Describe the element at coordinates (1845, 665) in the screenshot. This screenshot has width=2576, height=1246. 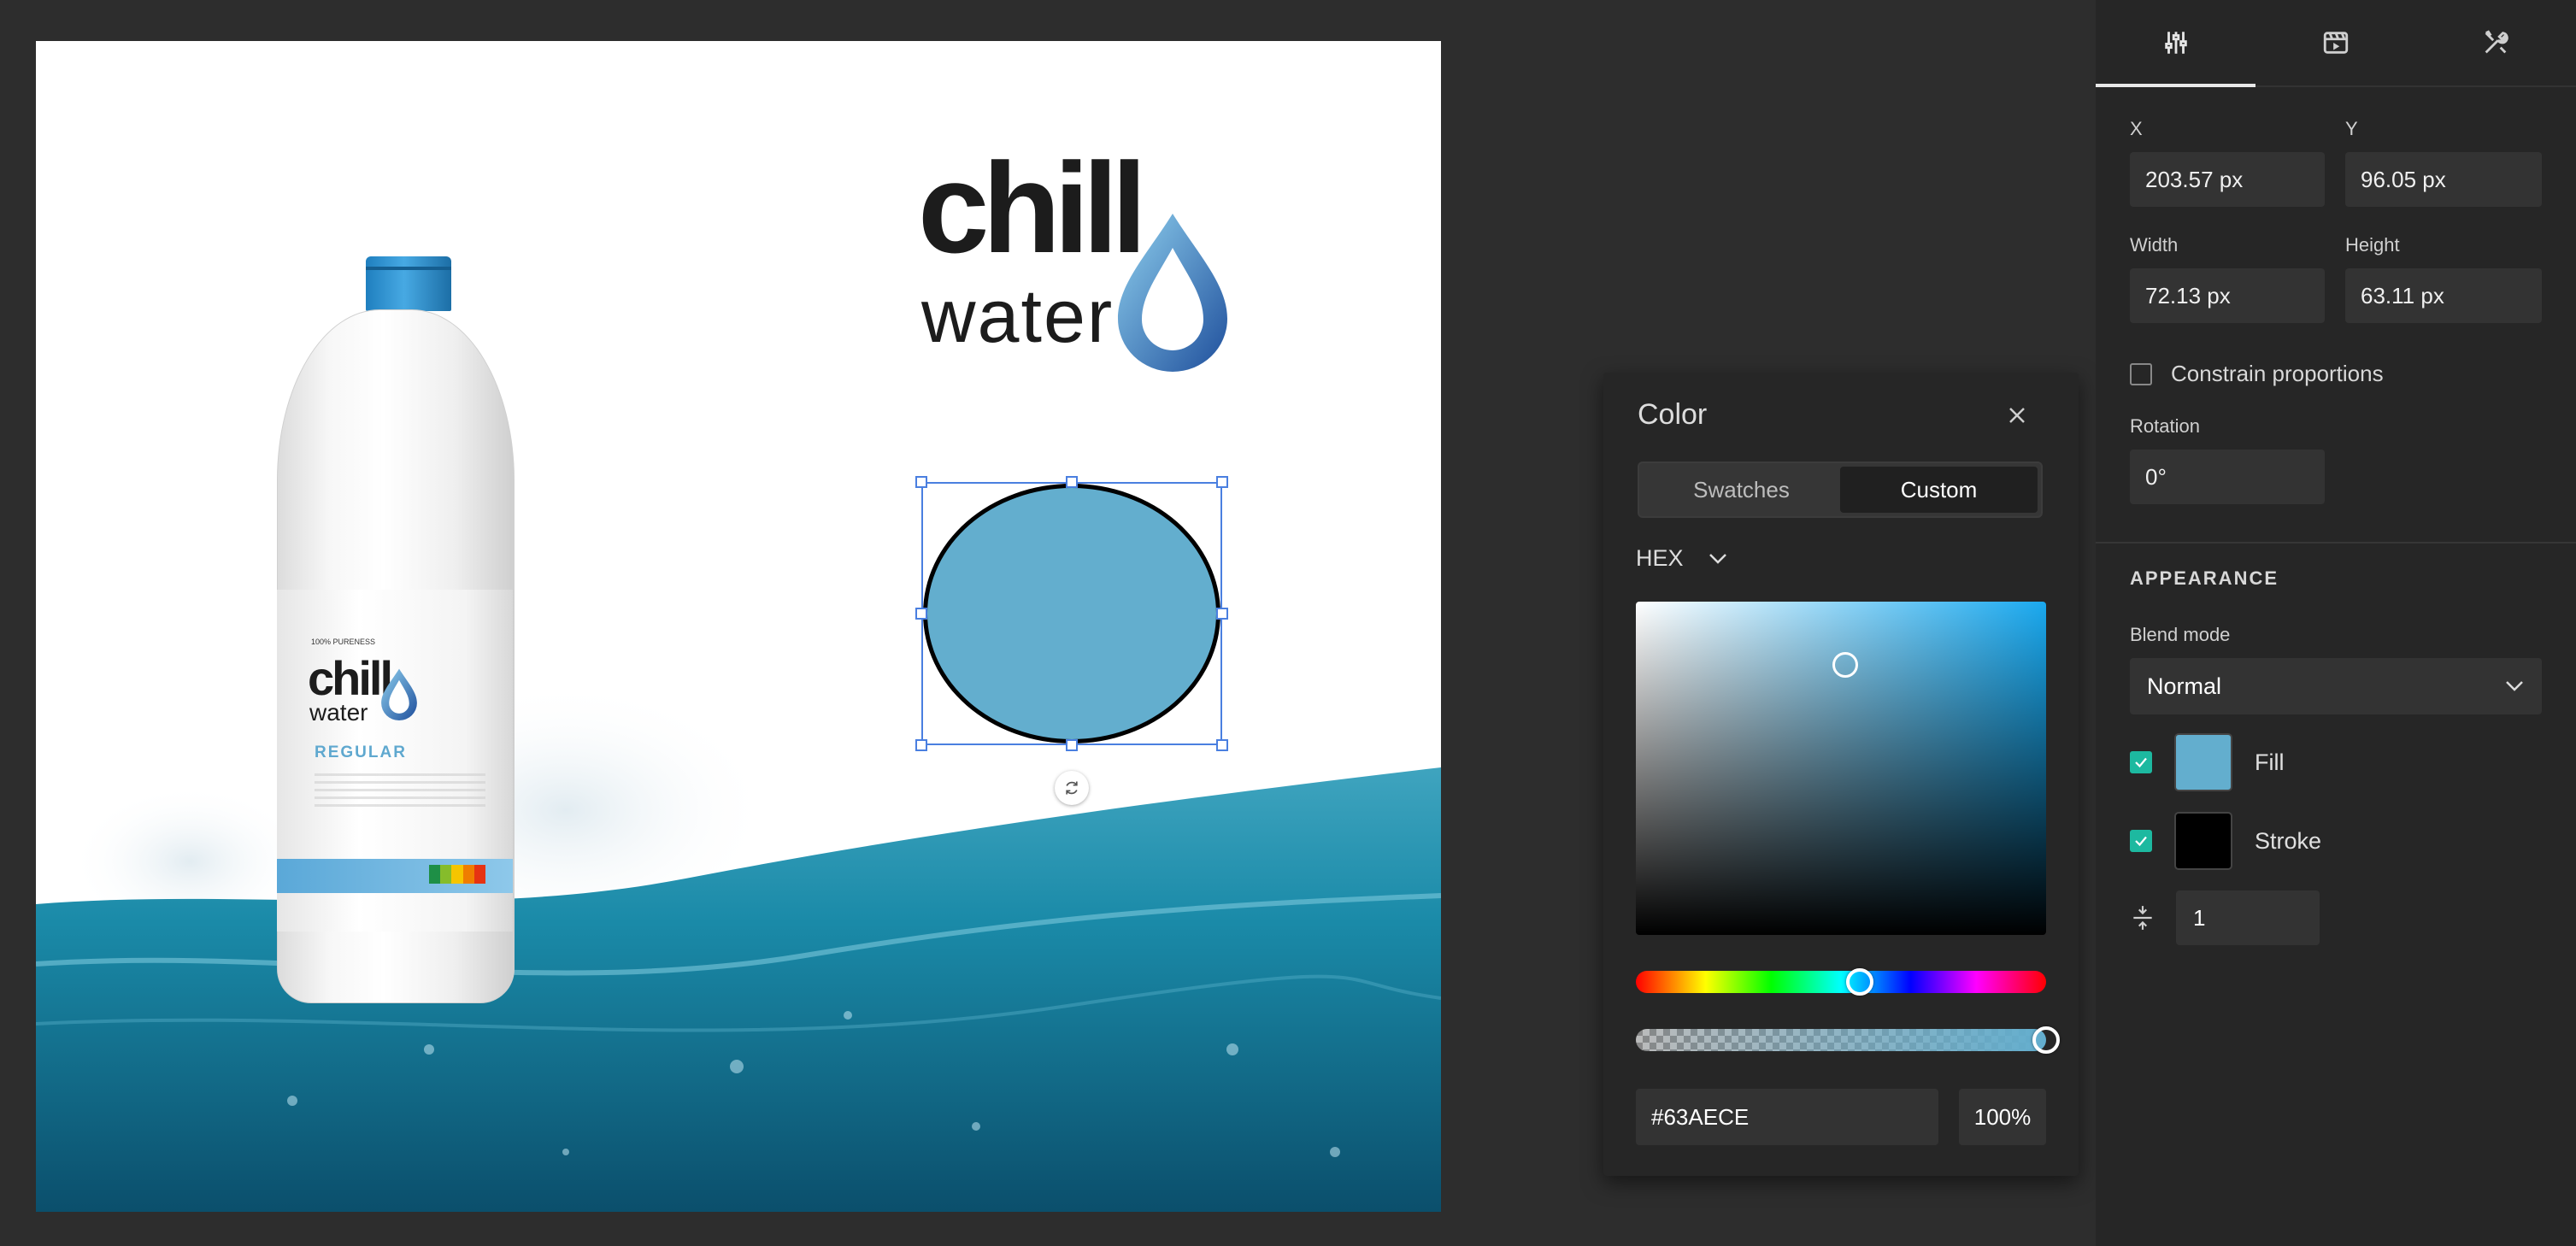
I see `saturation-brightness-cursor` at that location.